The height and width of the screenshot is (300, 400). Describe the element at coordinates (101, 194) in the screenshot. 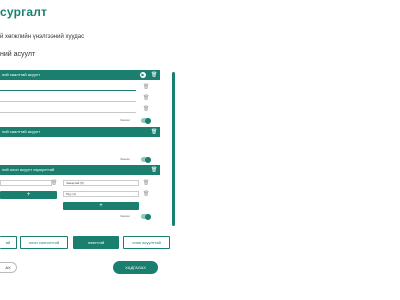

I see `answer-option-field: Муу (1)` at that location.